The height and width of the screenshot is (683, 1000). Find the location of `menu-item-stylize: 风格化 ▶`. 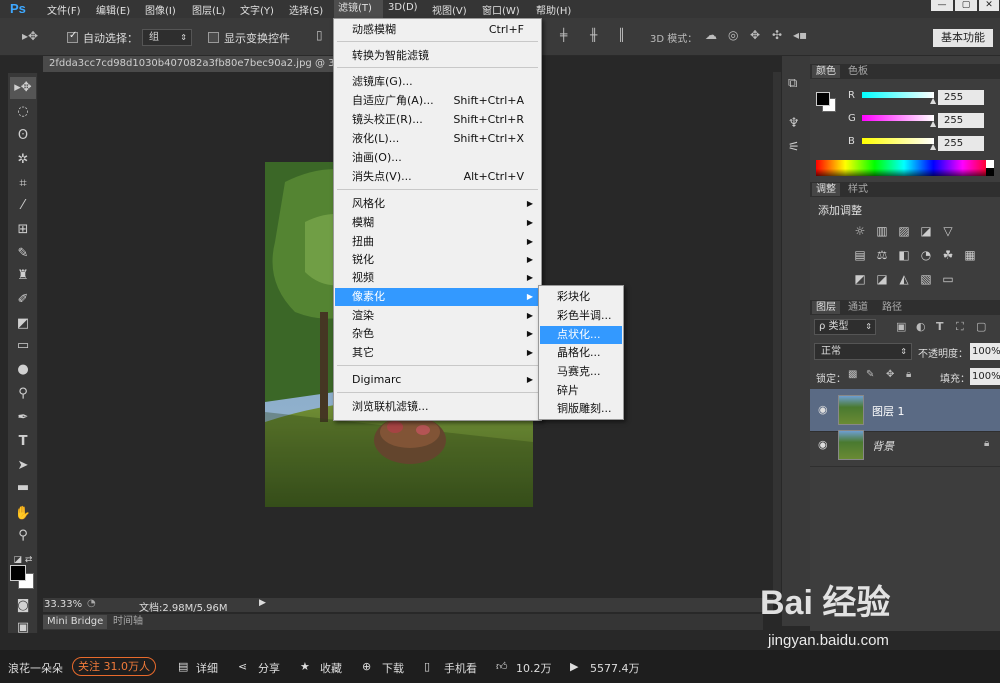

menu-item-stylize: 风格化 ▶ is located at coordinates (437, 204).